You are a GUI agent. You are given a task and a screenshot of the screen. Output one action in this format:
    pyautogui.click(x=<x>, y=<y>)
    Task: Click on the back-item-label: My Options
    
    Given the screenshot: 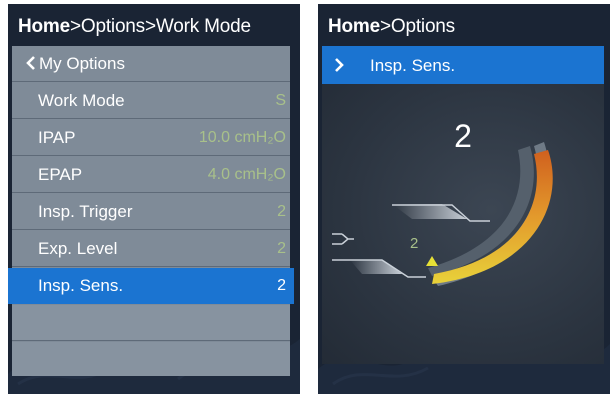 What is the action you would take?
    pyautogui.click(x=82, y=63)
    